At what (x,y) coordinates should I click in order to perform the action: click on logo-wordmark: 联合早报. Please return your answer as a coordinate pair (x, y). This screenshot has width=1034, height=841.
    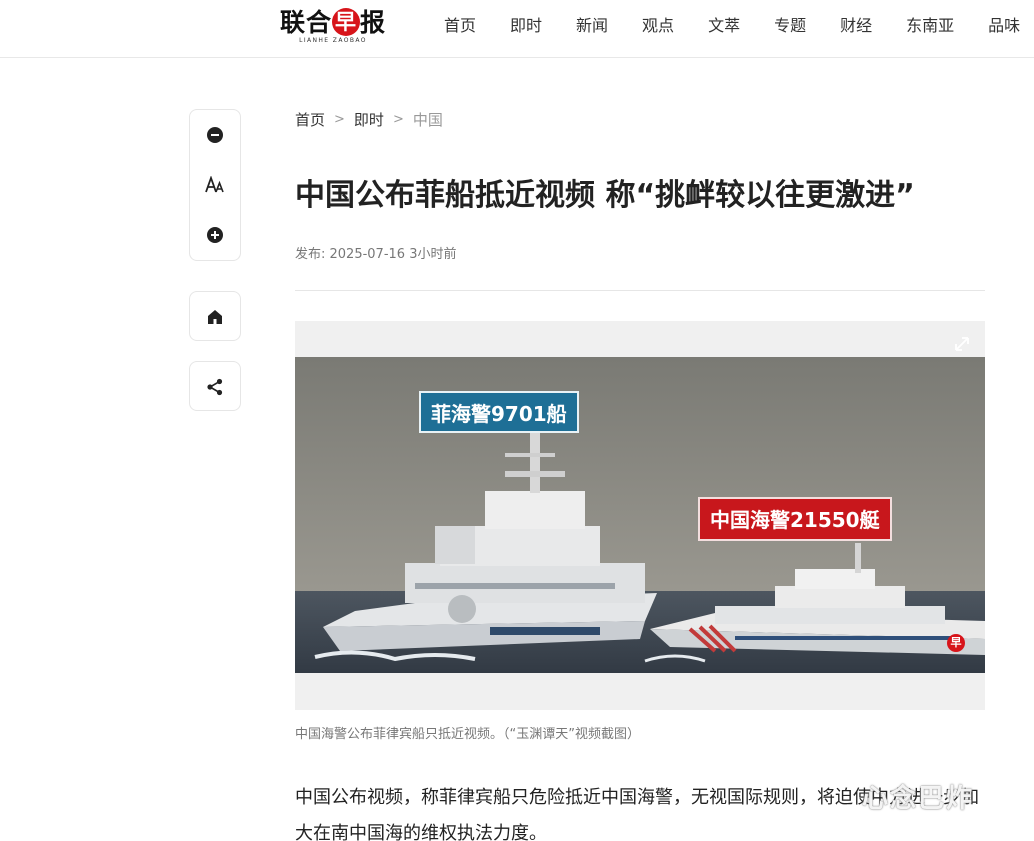
    Looking at the image, I should click on (333, 22).